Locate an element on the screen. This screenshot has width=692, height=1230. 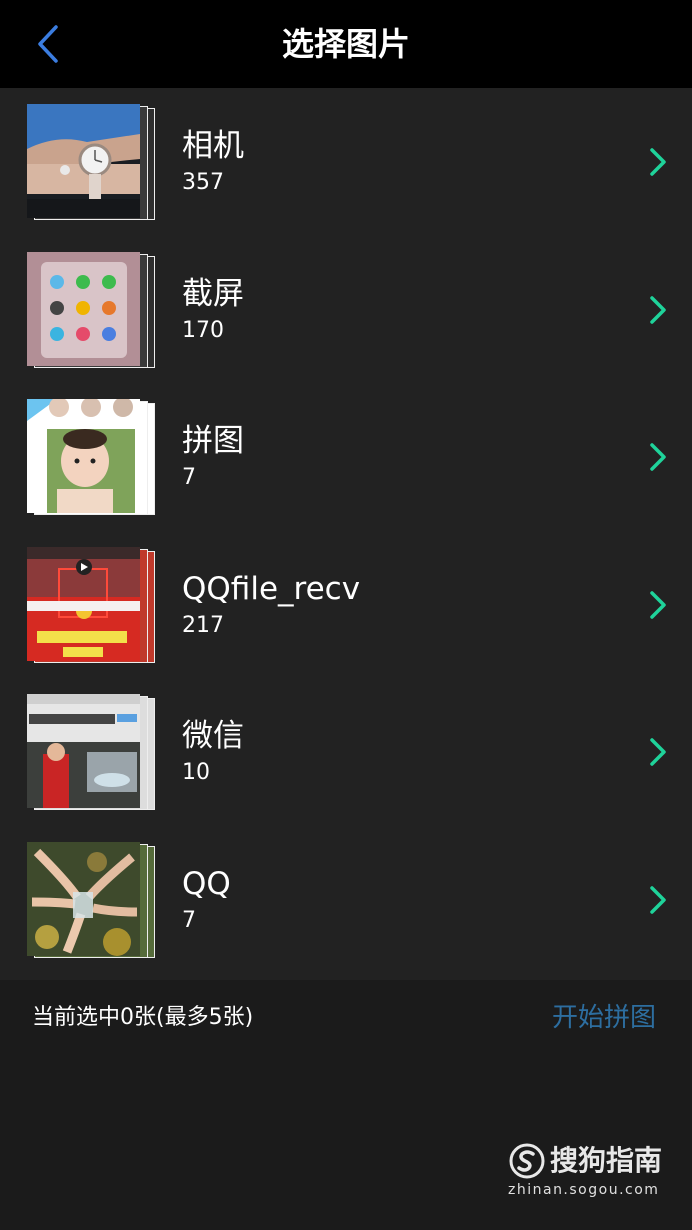
screenshot-icon is located at coordinates (83, 308).